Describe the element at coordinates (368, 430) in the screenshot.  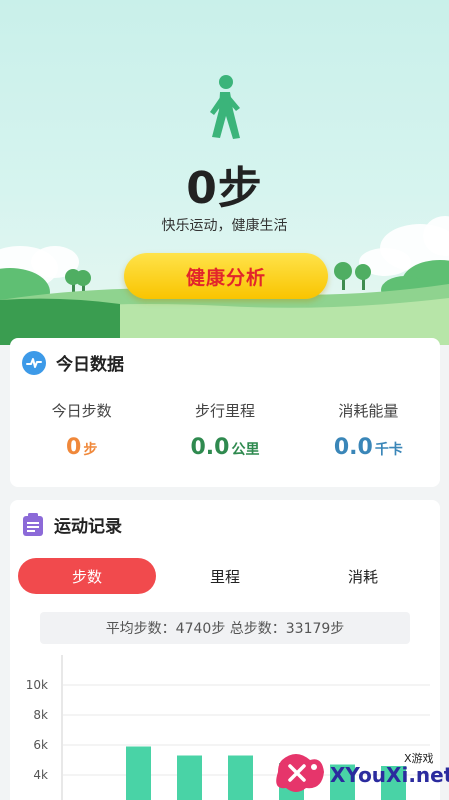
I see `stat-energy: 消耗能量 0.0 千卡` at that location.